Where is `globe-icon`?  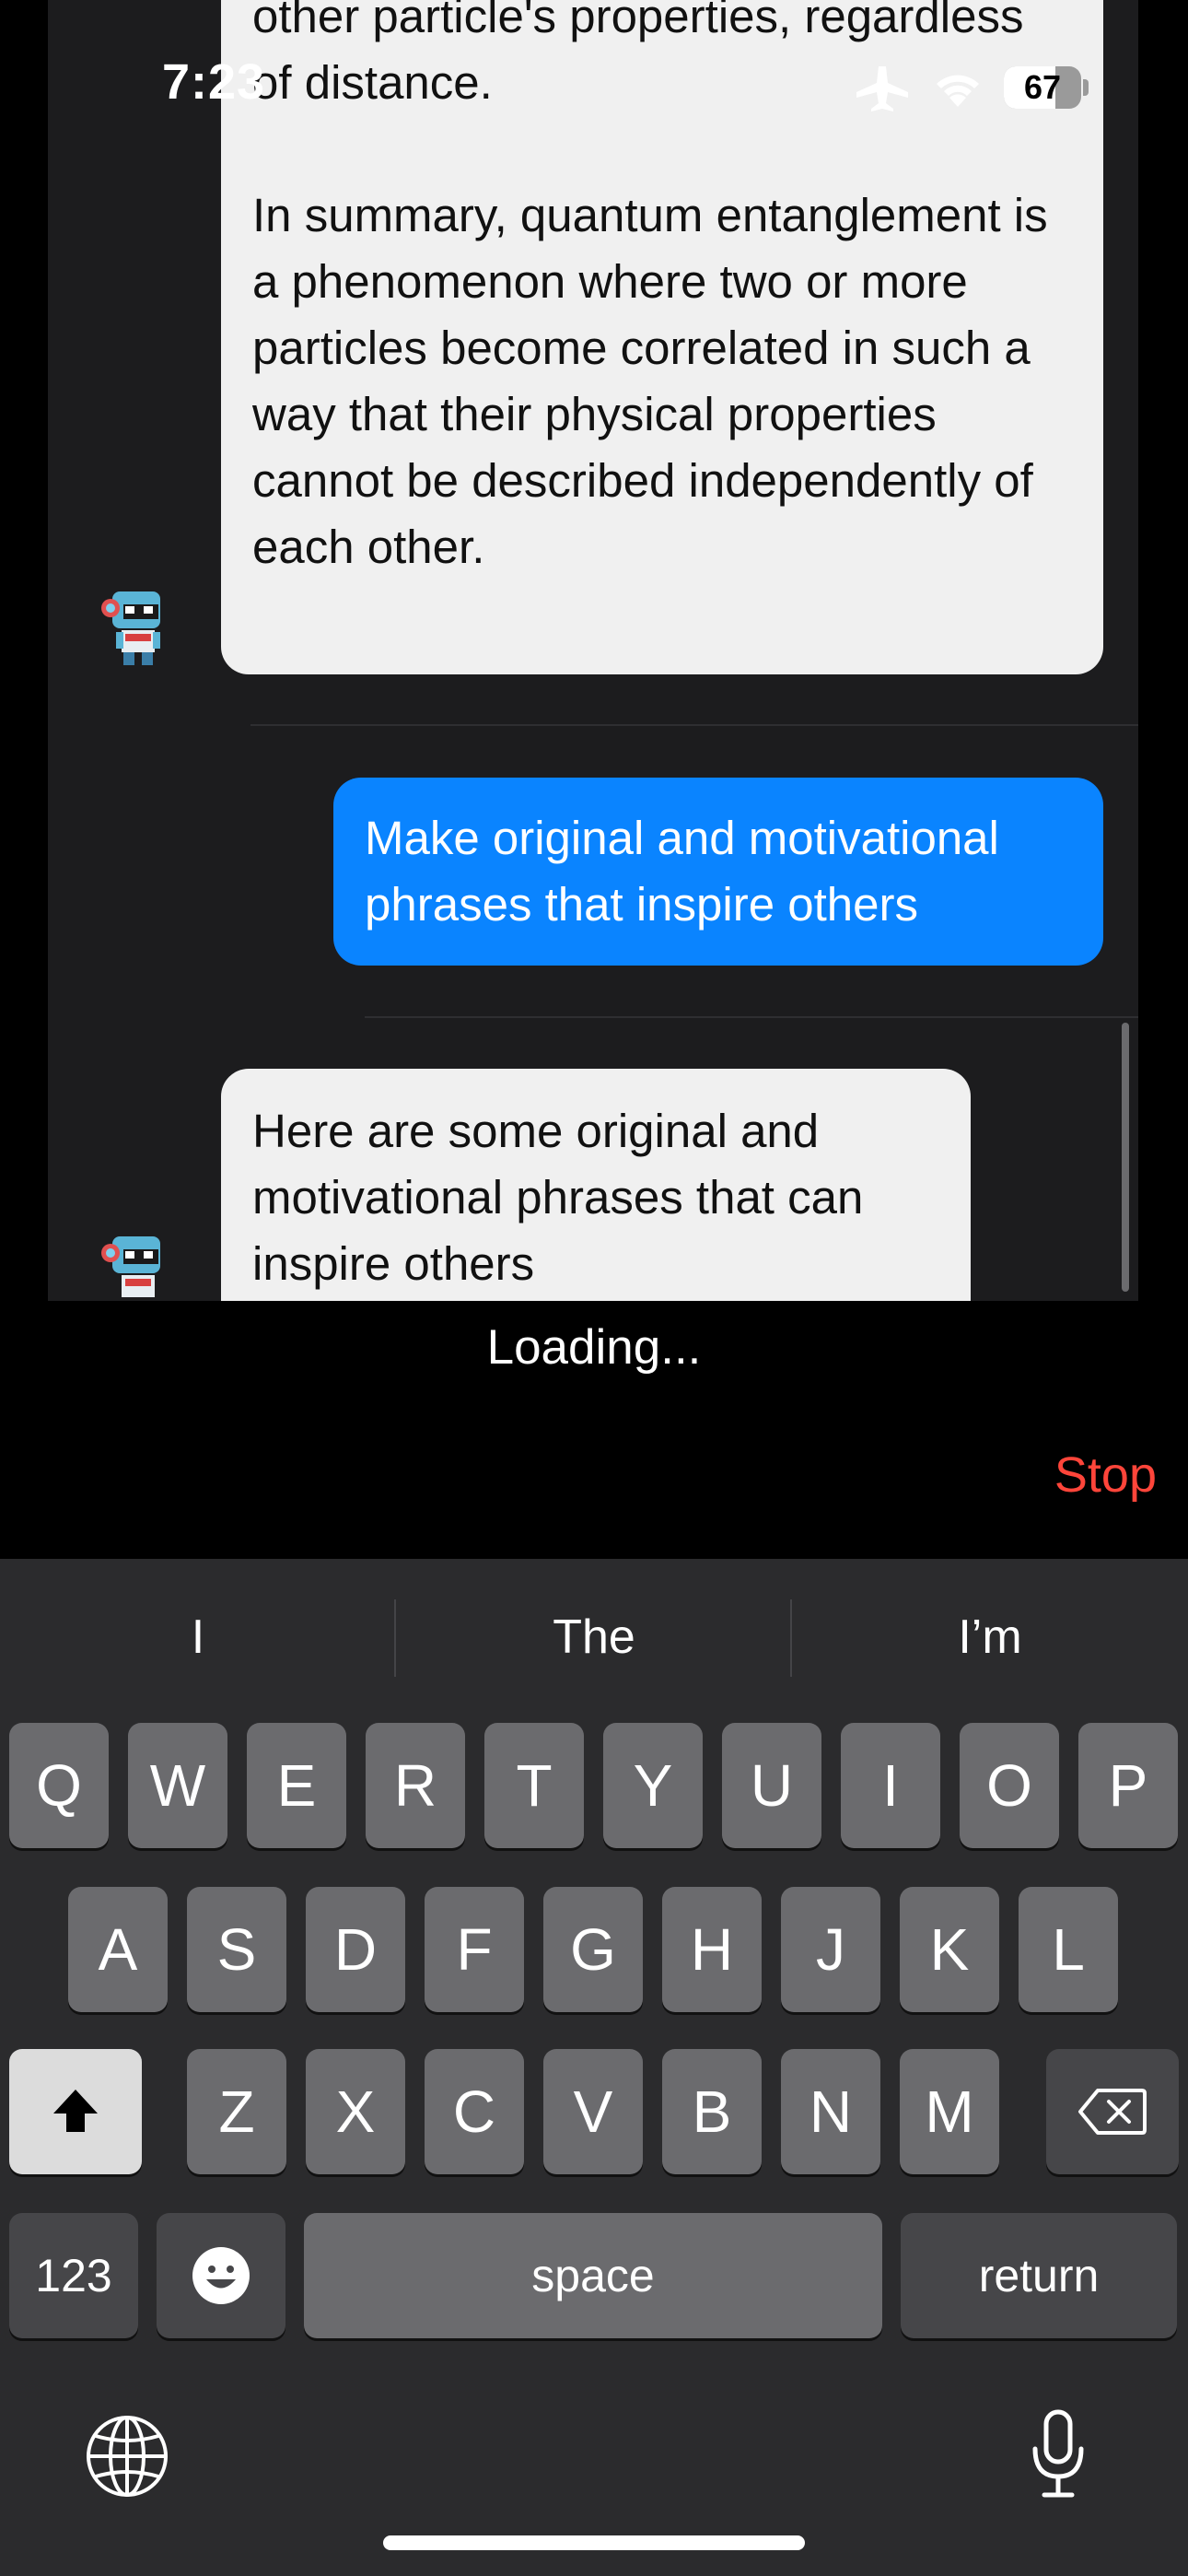
globe-icon is located at coordinates (127, 2456).